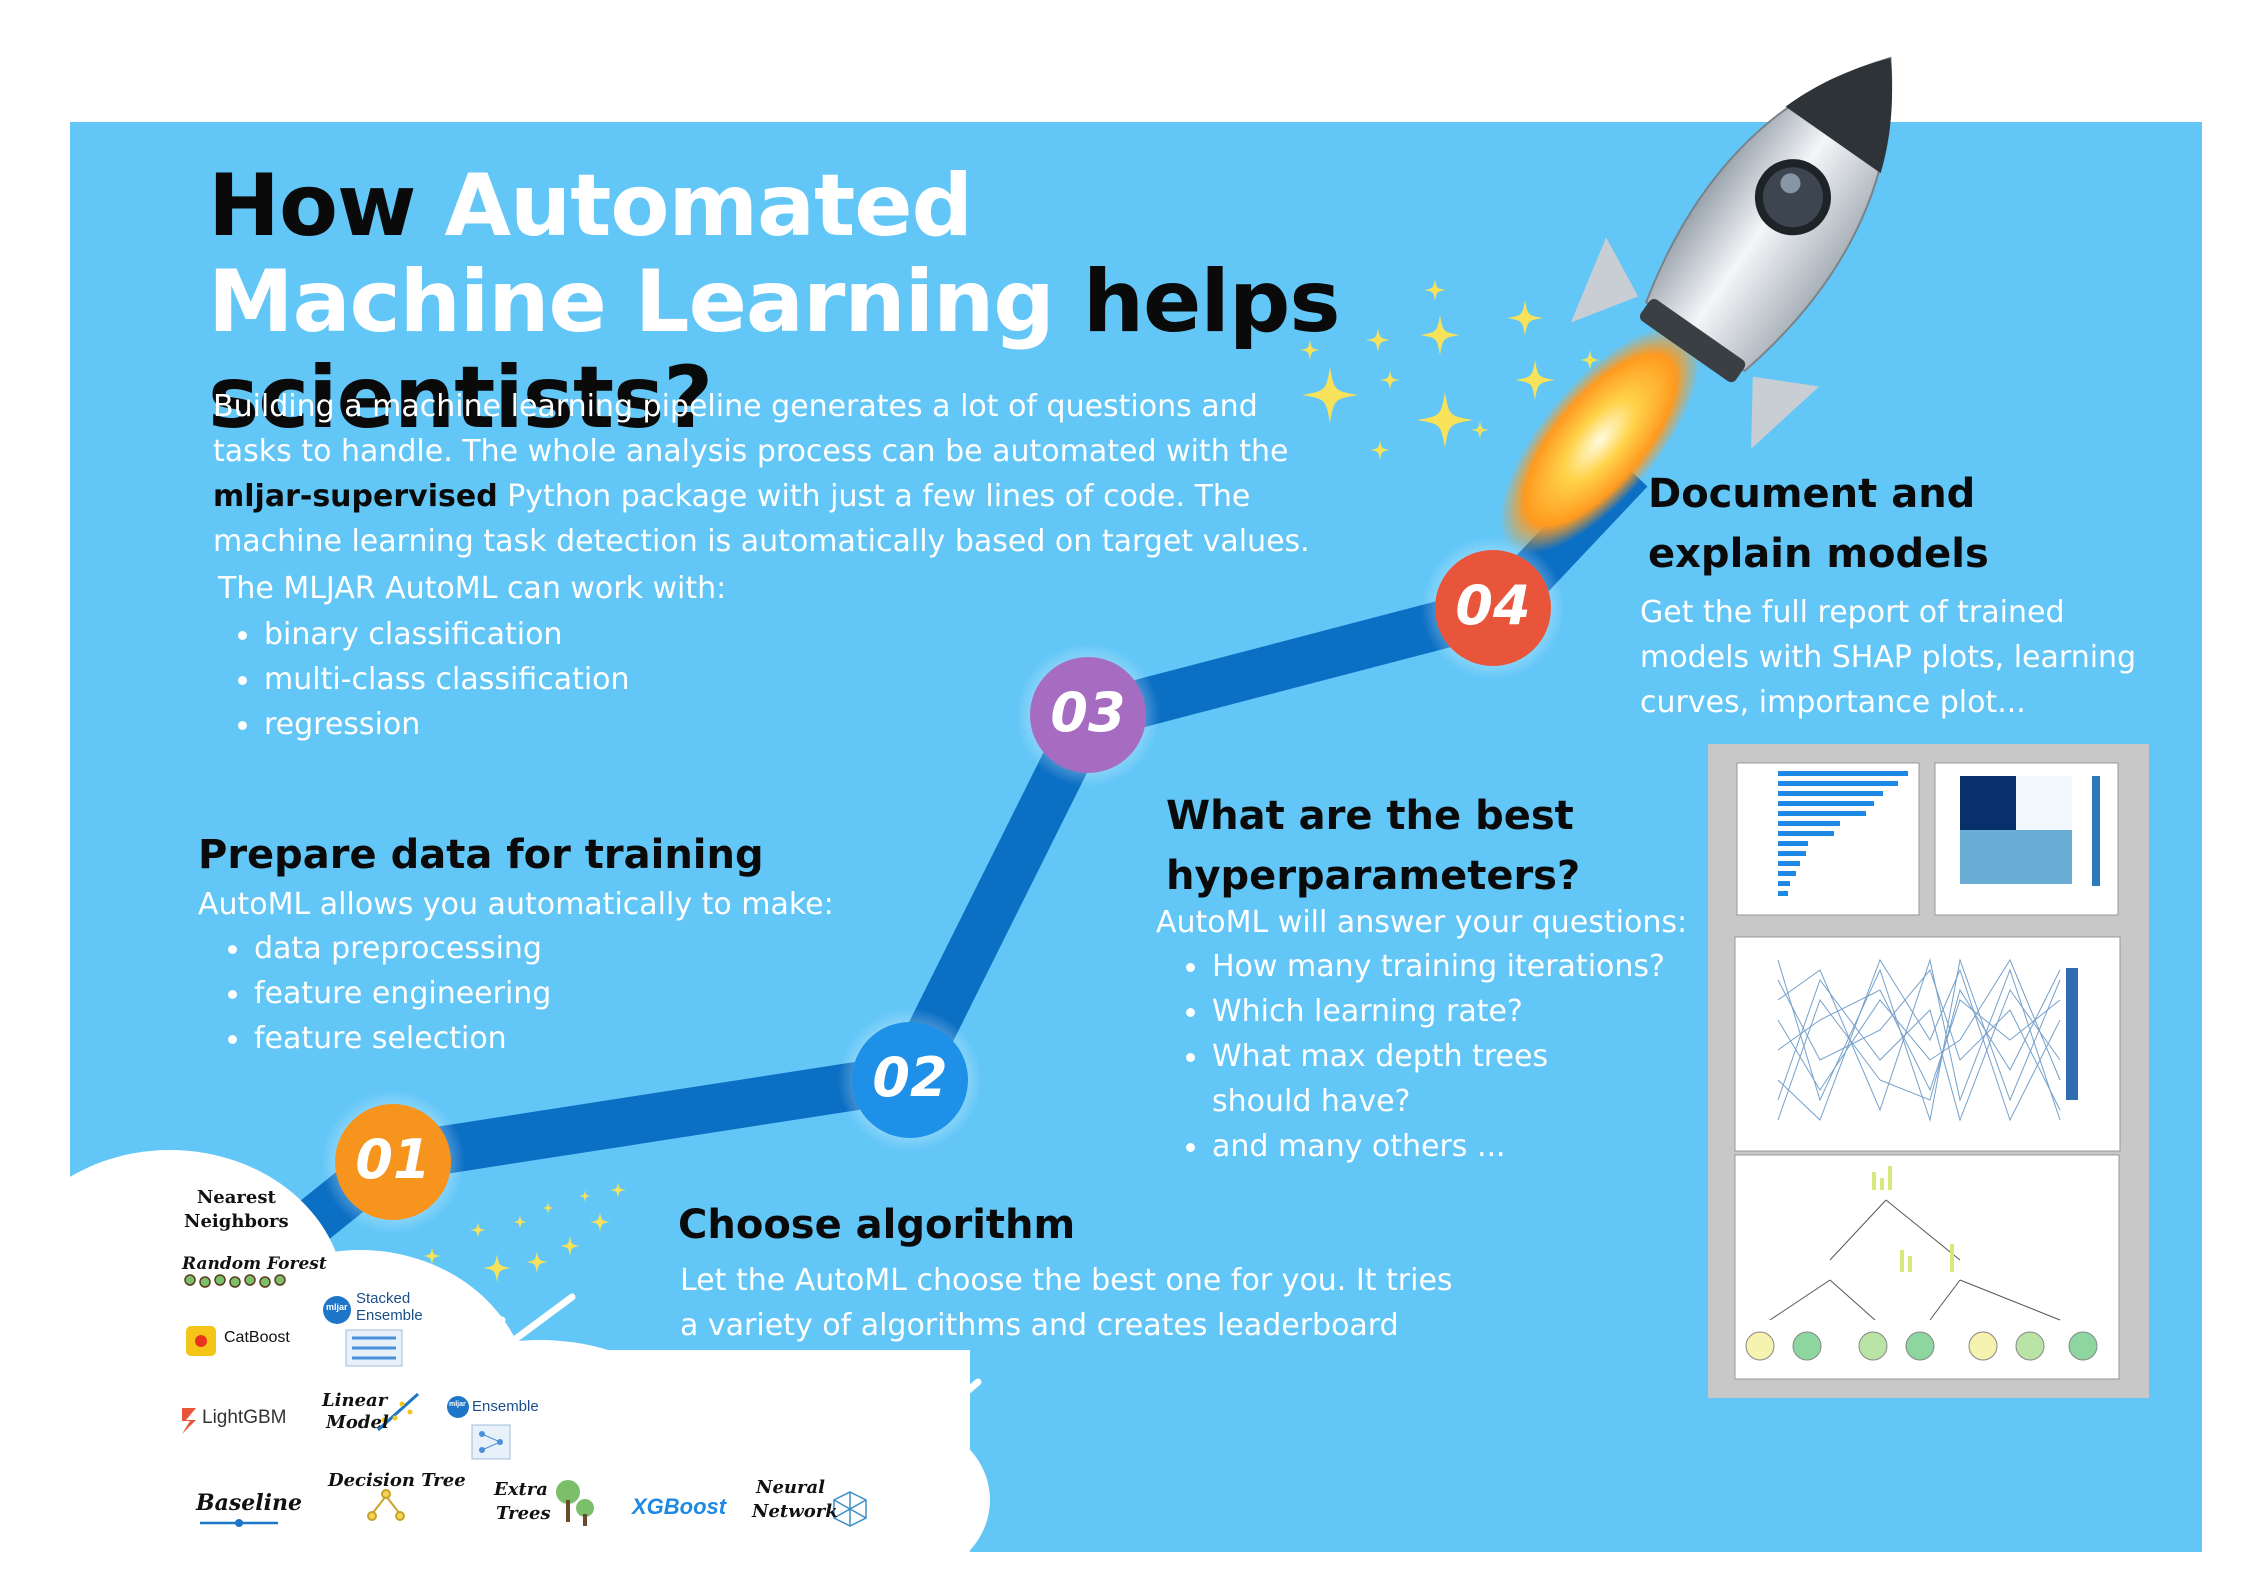 This screenshot has height=1587, width=2245. What do you see at coordinates (201, 1341) in the screenshot?
I see `catboost-logo-icon` at bounding box center [201, 1341].